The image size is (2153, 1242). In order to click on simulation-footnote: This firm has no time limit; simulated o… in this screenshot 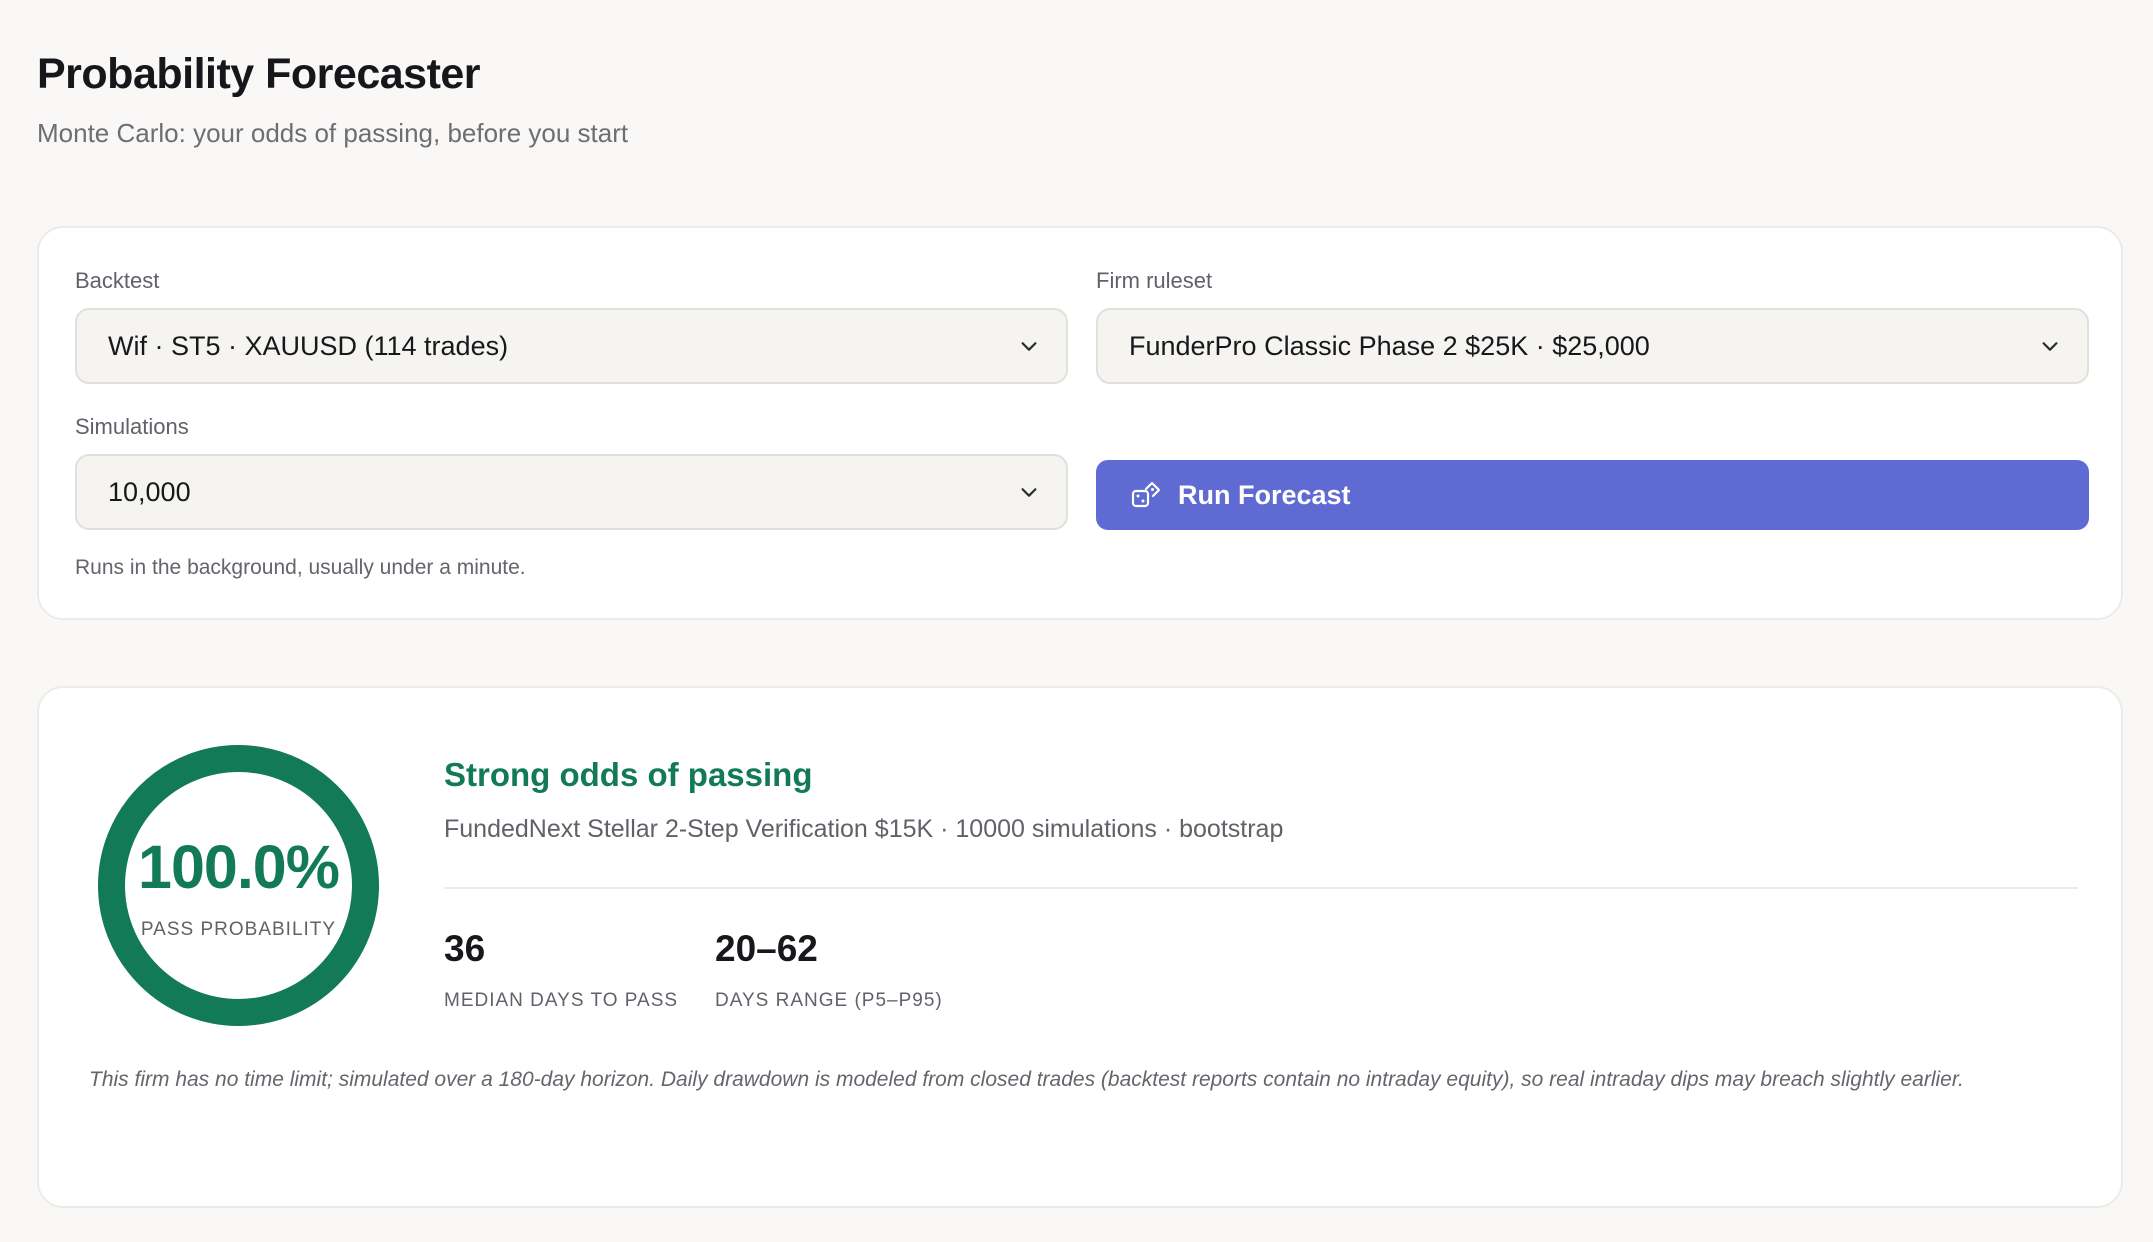, I will do `click(1026, 1079)`.